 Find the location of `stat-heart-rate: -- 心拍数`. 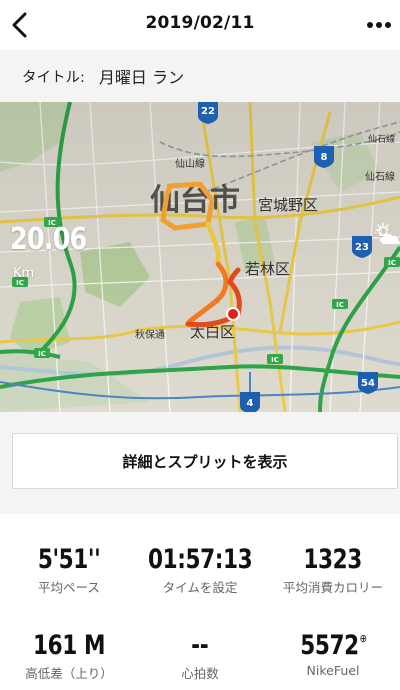

stat-heart-rate: -- 心拍数 is located at coordinates (200, 656).